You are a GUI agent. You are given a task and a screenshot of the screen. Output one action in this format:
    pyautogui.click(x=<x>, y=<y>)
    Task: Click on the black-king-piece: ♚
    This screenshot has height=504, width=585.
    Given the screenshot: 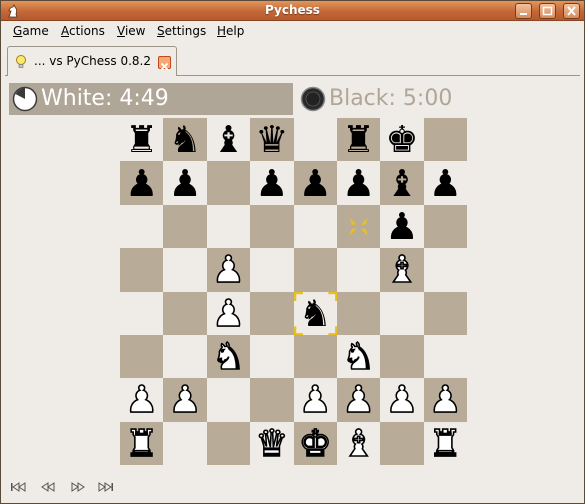 What is the action you would take?
    pyautogui.click(x=401, y=139)
    